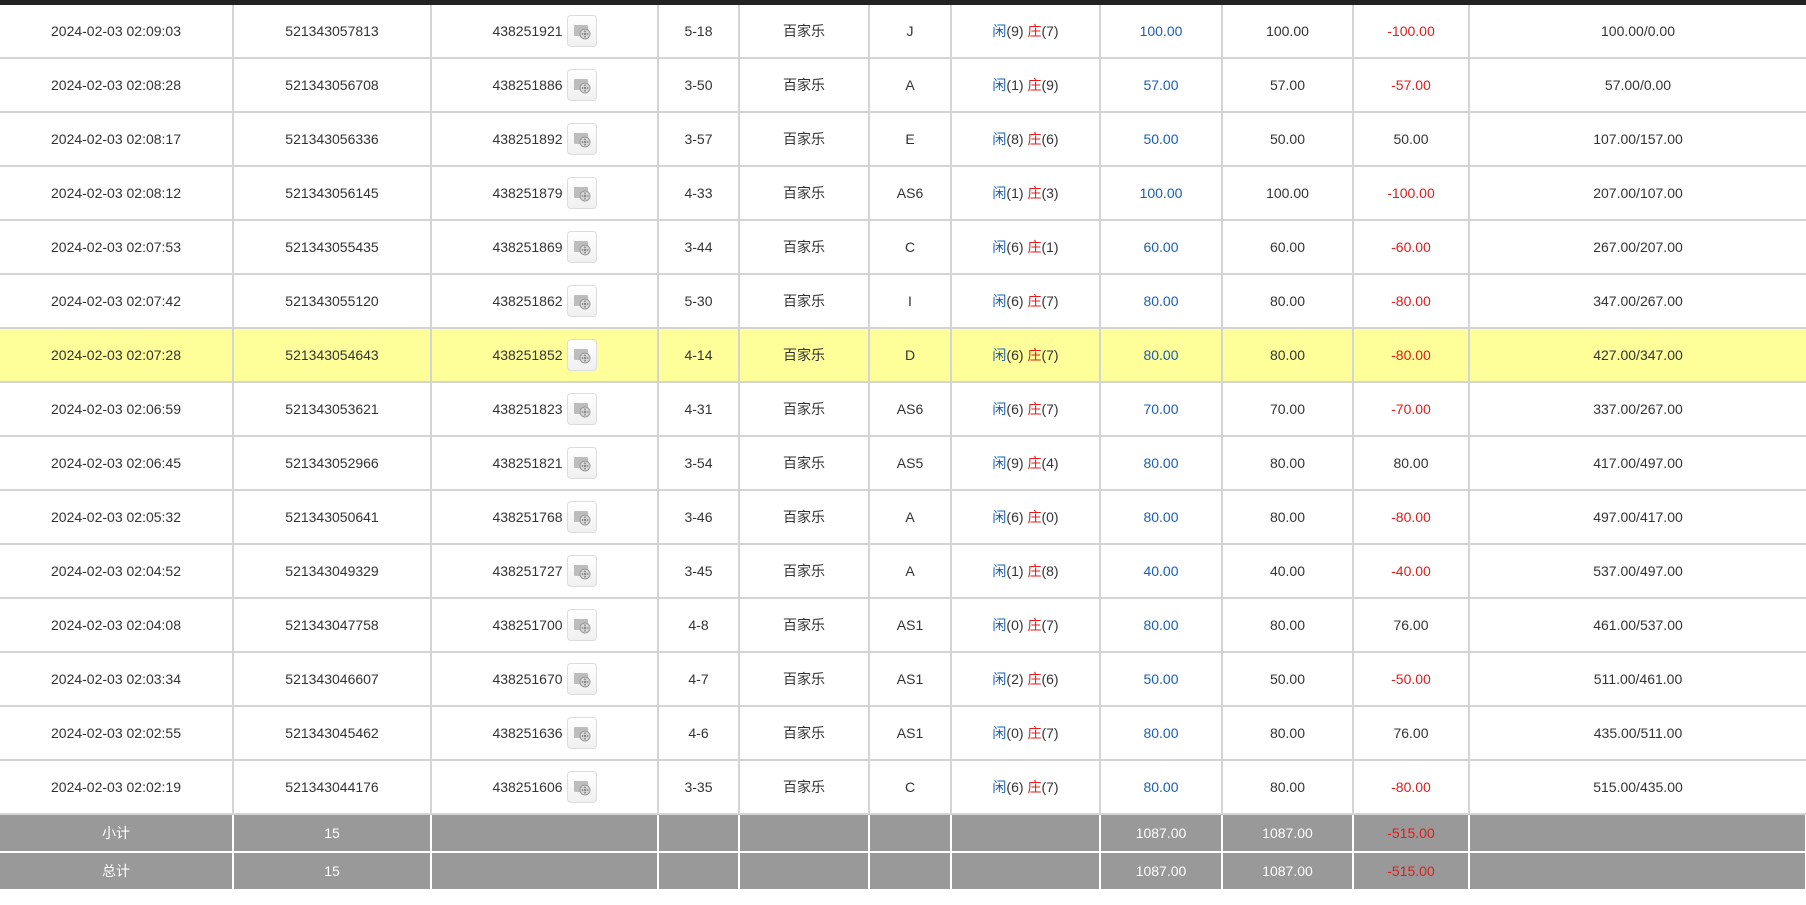 This screenshot has height=905, width=1806. I want to click on balance-change: 435.00/511.00, so click(1637, 733).